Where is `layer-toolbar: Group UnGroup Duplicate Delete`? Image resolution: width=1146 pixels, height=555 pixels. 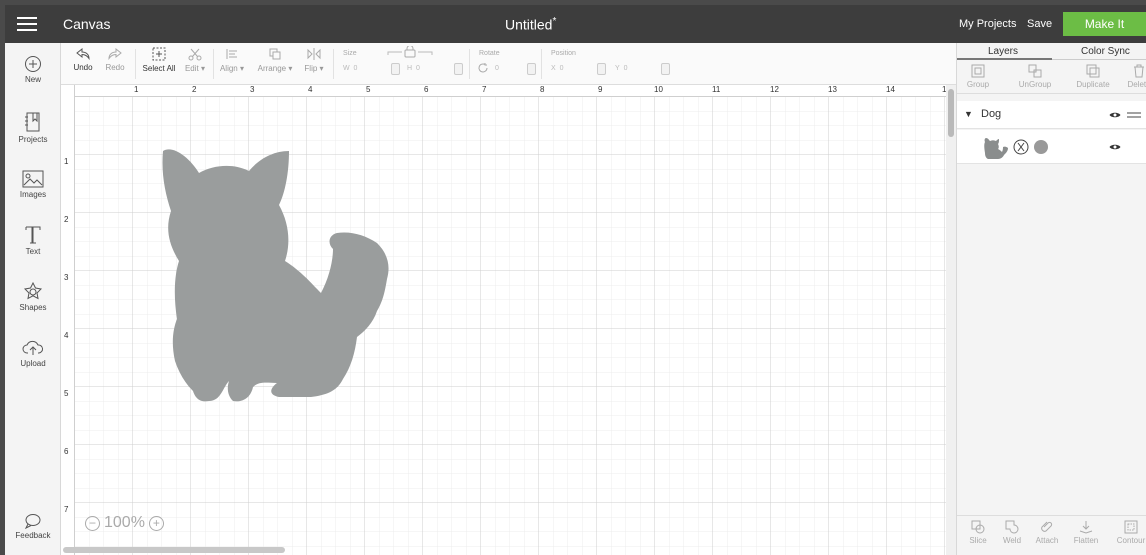 layer-toolbar: Group UnGroup Duplicate Delete is located at coordinates (1051, 77).